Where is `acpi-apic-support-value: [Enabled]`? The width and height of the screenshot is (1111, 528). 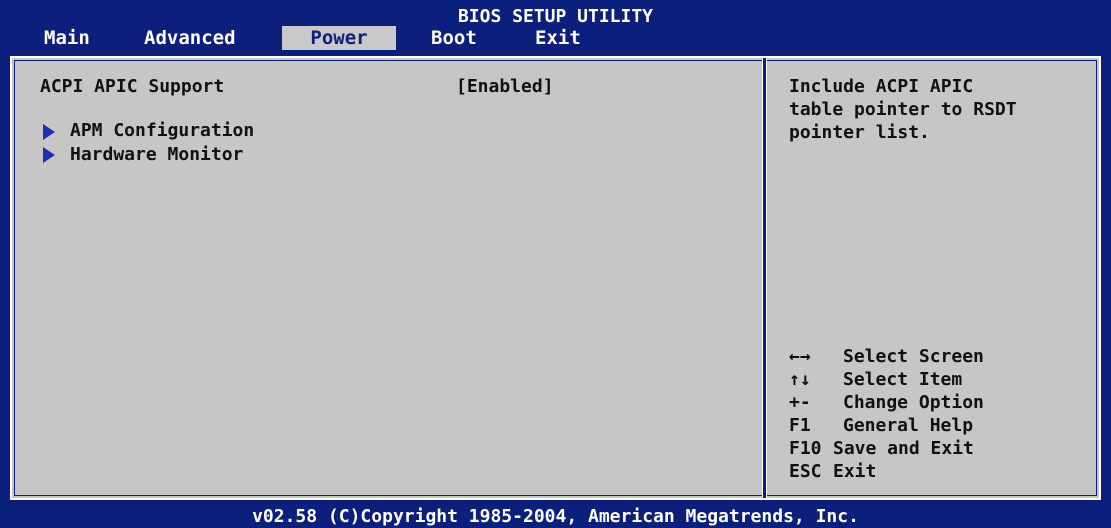
acpi-apic-support-value: [Enabled] is located at coordinates (505, 86).